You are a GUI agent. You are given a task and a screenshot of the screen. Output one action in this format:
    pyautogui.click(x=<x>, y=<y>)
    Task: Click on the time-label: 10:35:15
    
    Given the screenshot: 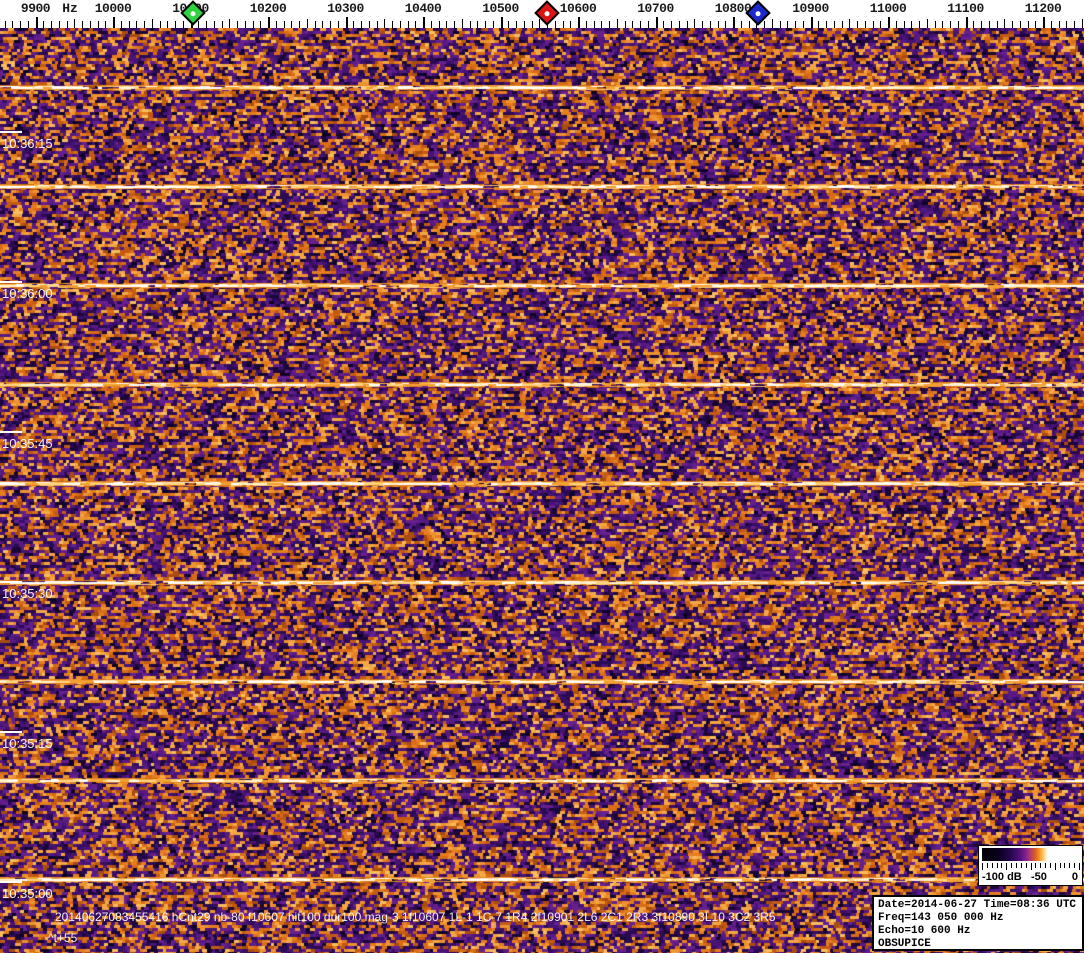 What is the action you would take?
    pyautogui.click(x=27, y=743)
    